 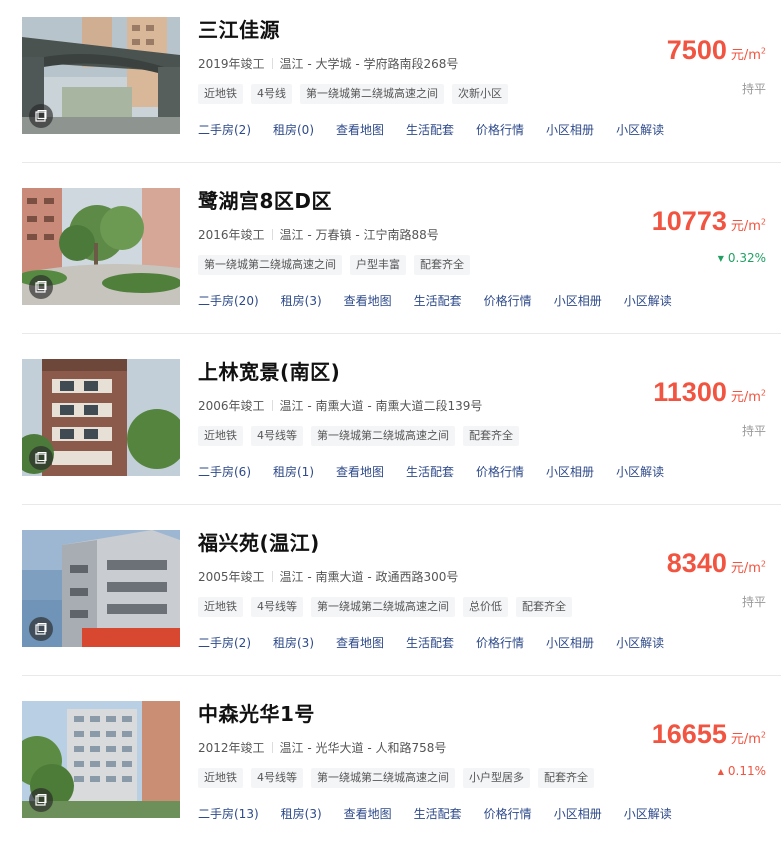 What do you see at coordinates (363, 748) in the screenshot?
I see `location: 温江 - 光华大道 - 人和路758号` at bounding box center [363, 748].